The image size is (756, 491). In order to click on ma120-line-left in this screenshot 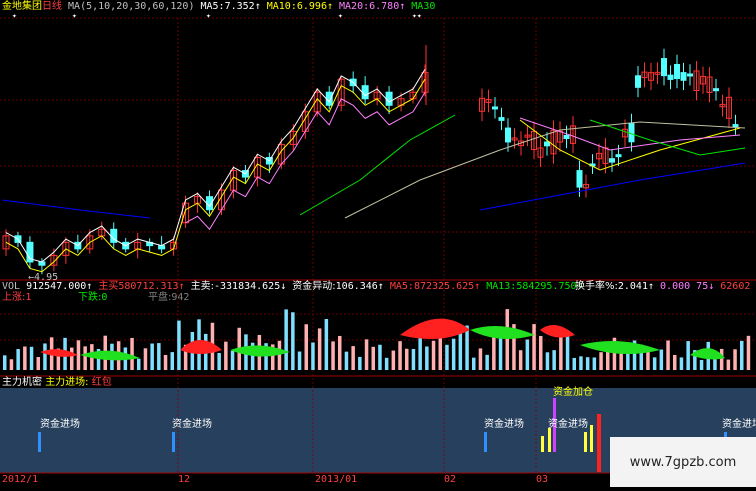, I will do `click(76, 209)`.